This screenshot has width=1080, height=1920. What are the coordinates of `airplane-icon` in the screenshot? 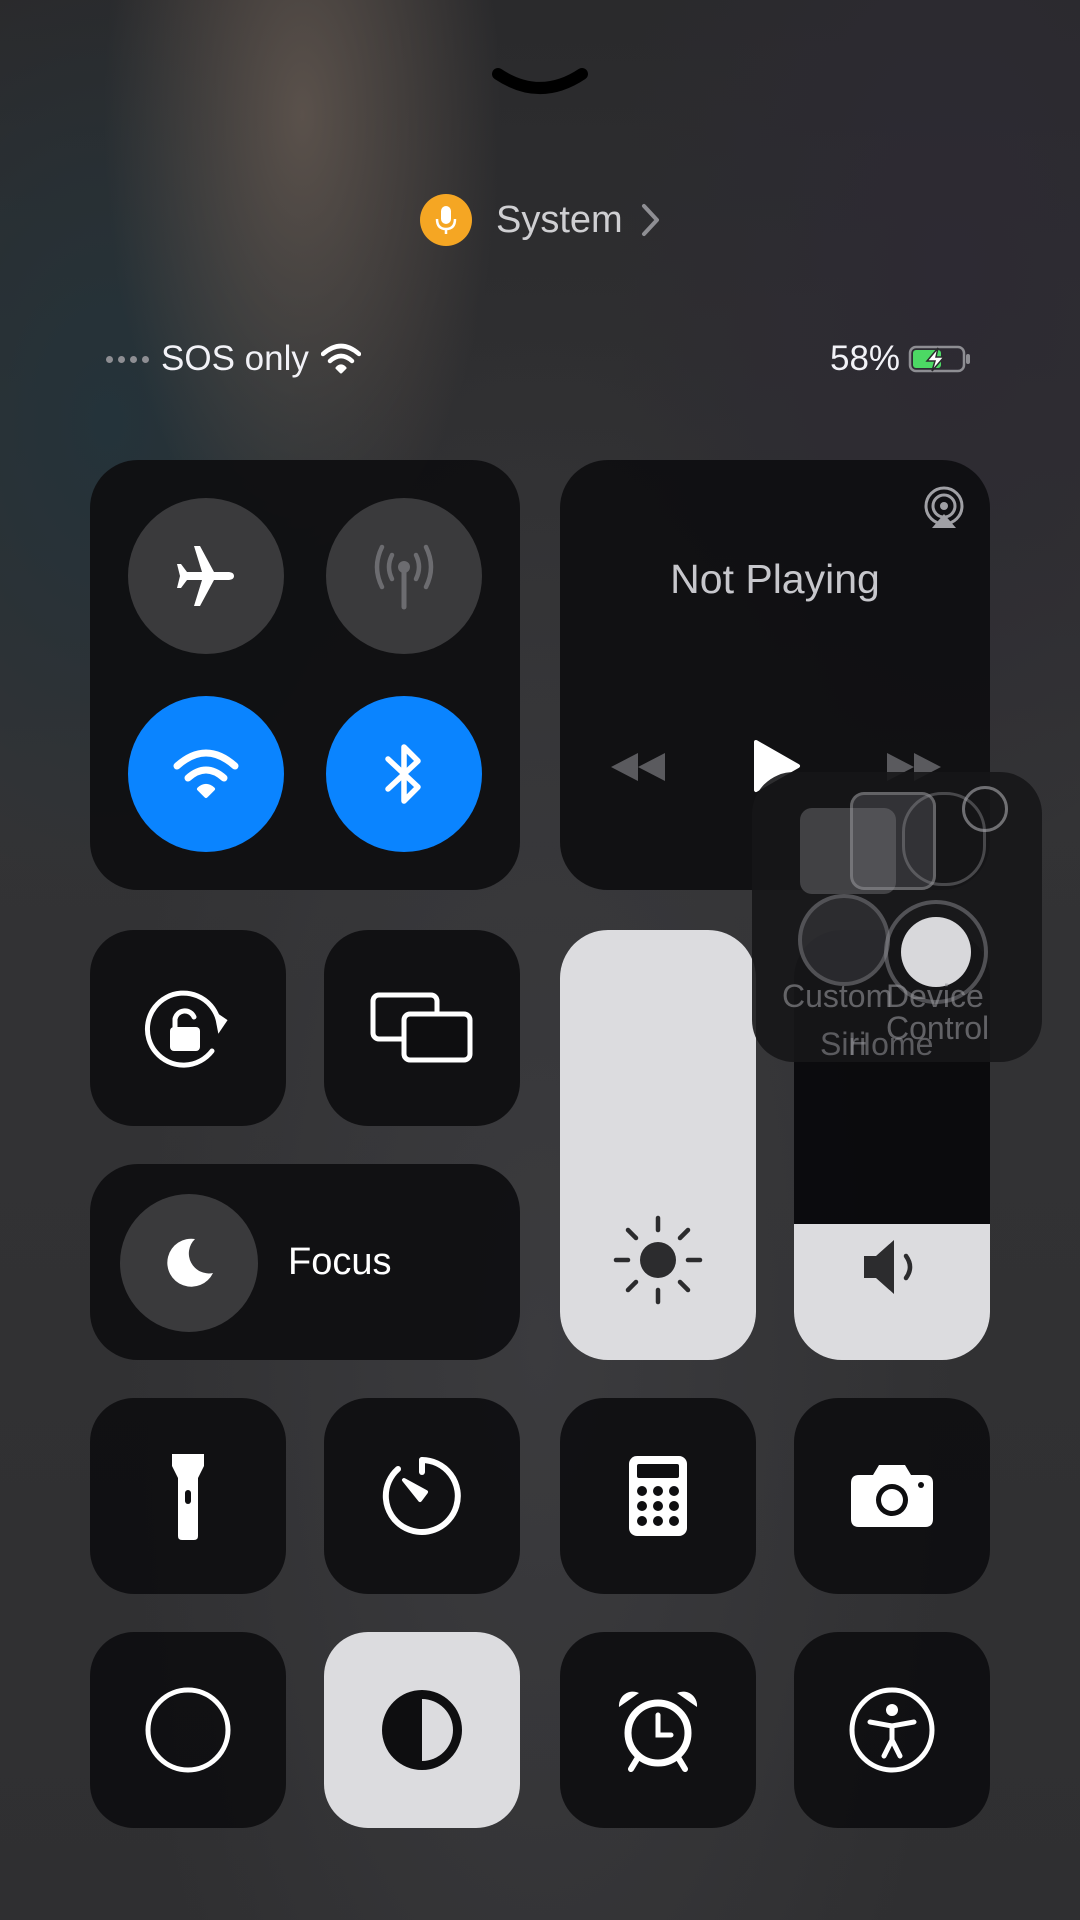 It's located at (206, 576).